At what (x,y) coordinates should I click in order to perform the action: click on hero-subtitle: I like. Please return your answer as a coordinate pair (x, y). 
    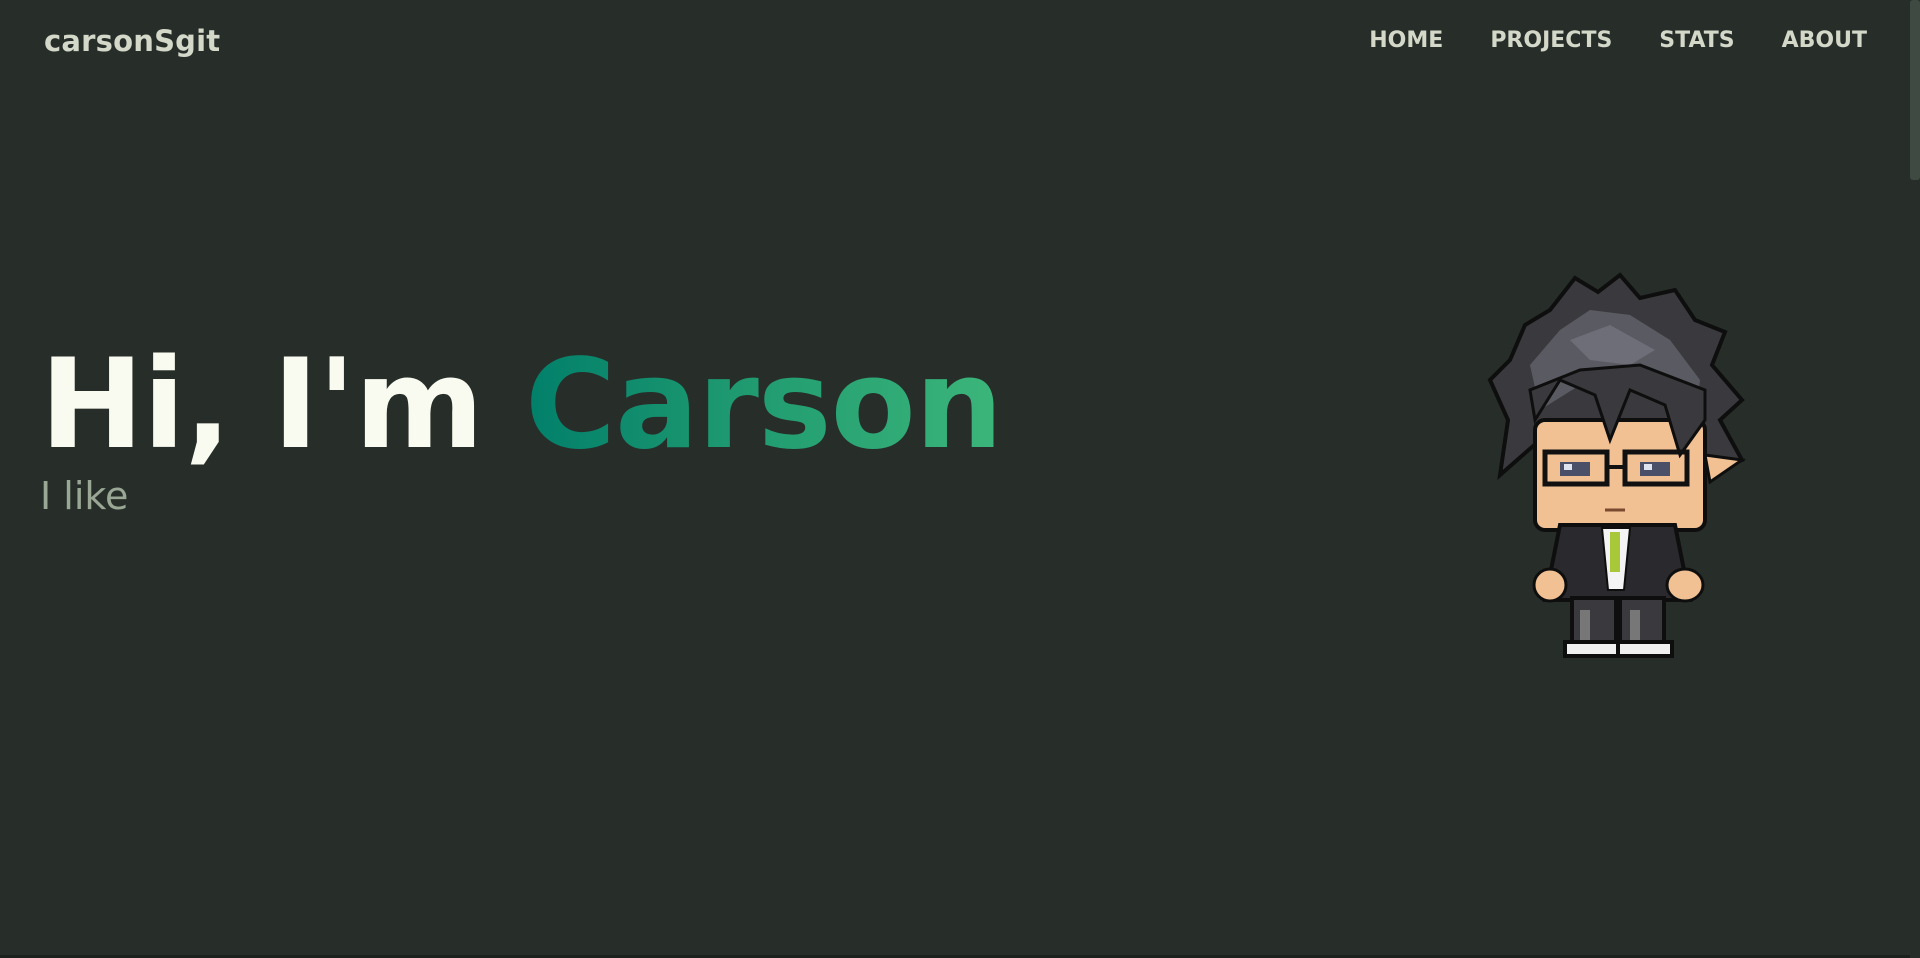
    Looking at the image, I should click on (84, 496).